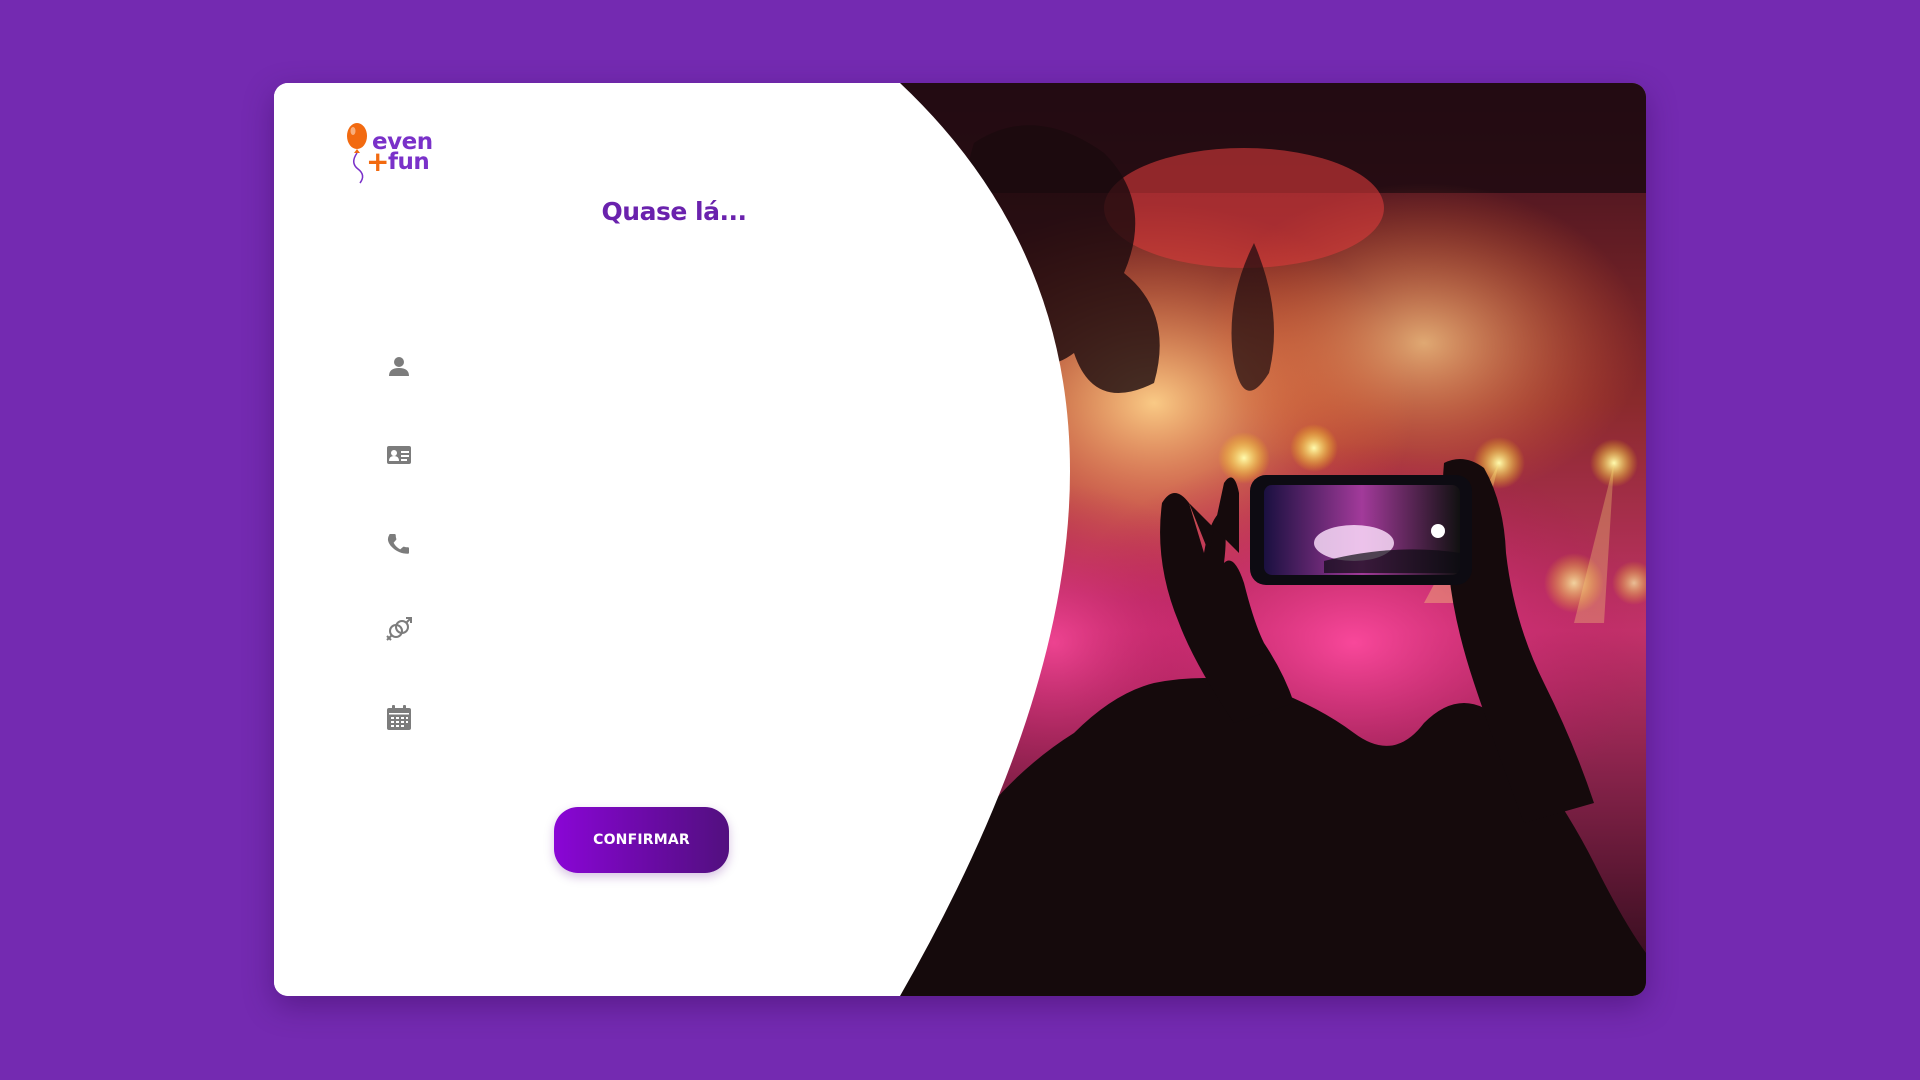  I want to click on gender-input, so click(648, 629).